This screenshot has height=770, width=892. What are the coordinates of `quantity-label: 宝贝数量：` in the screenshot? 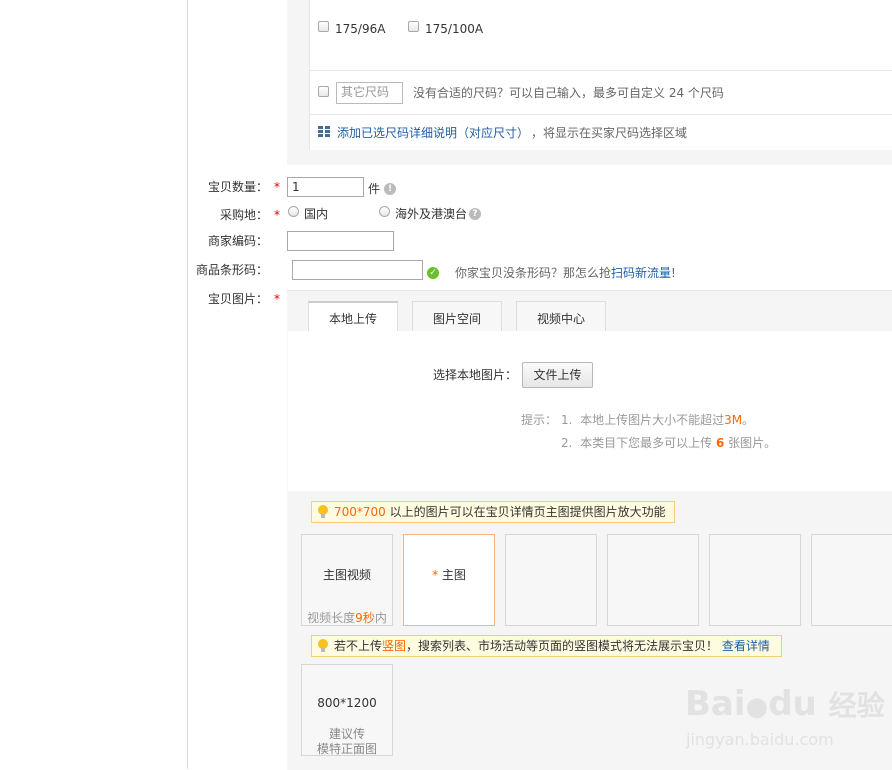 It's located at (237, 187).